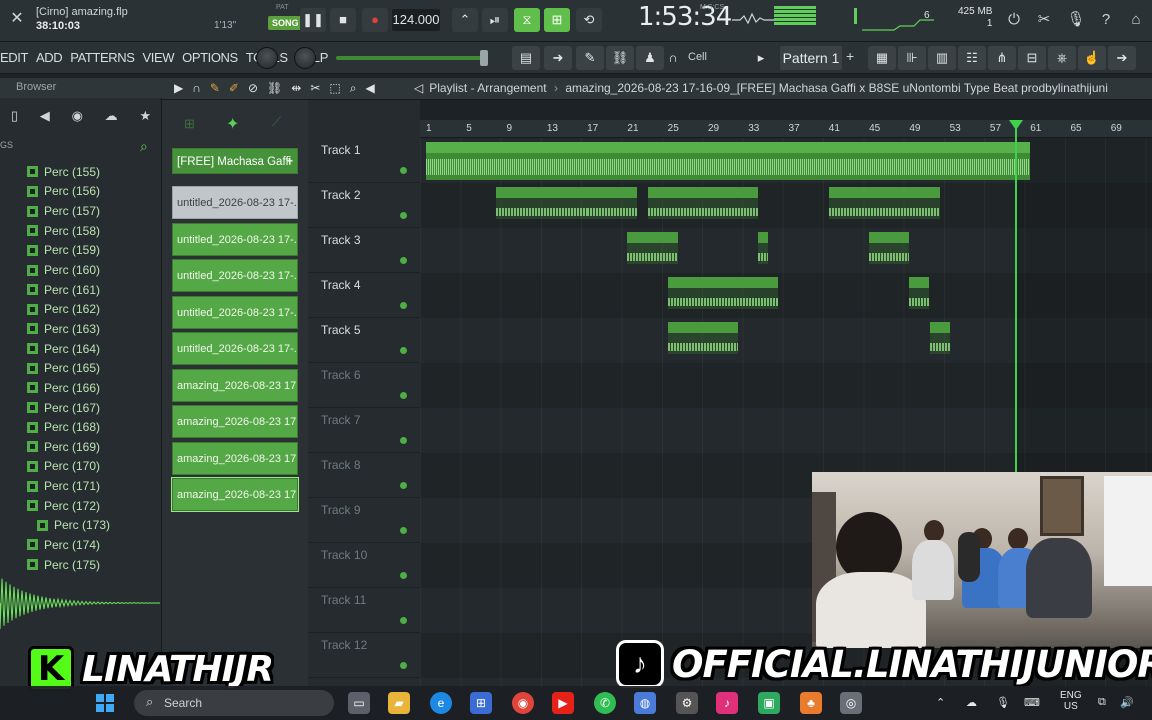  I want to click on help-icon: ?, so click(1106, 20).